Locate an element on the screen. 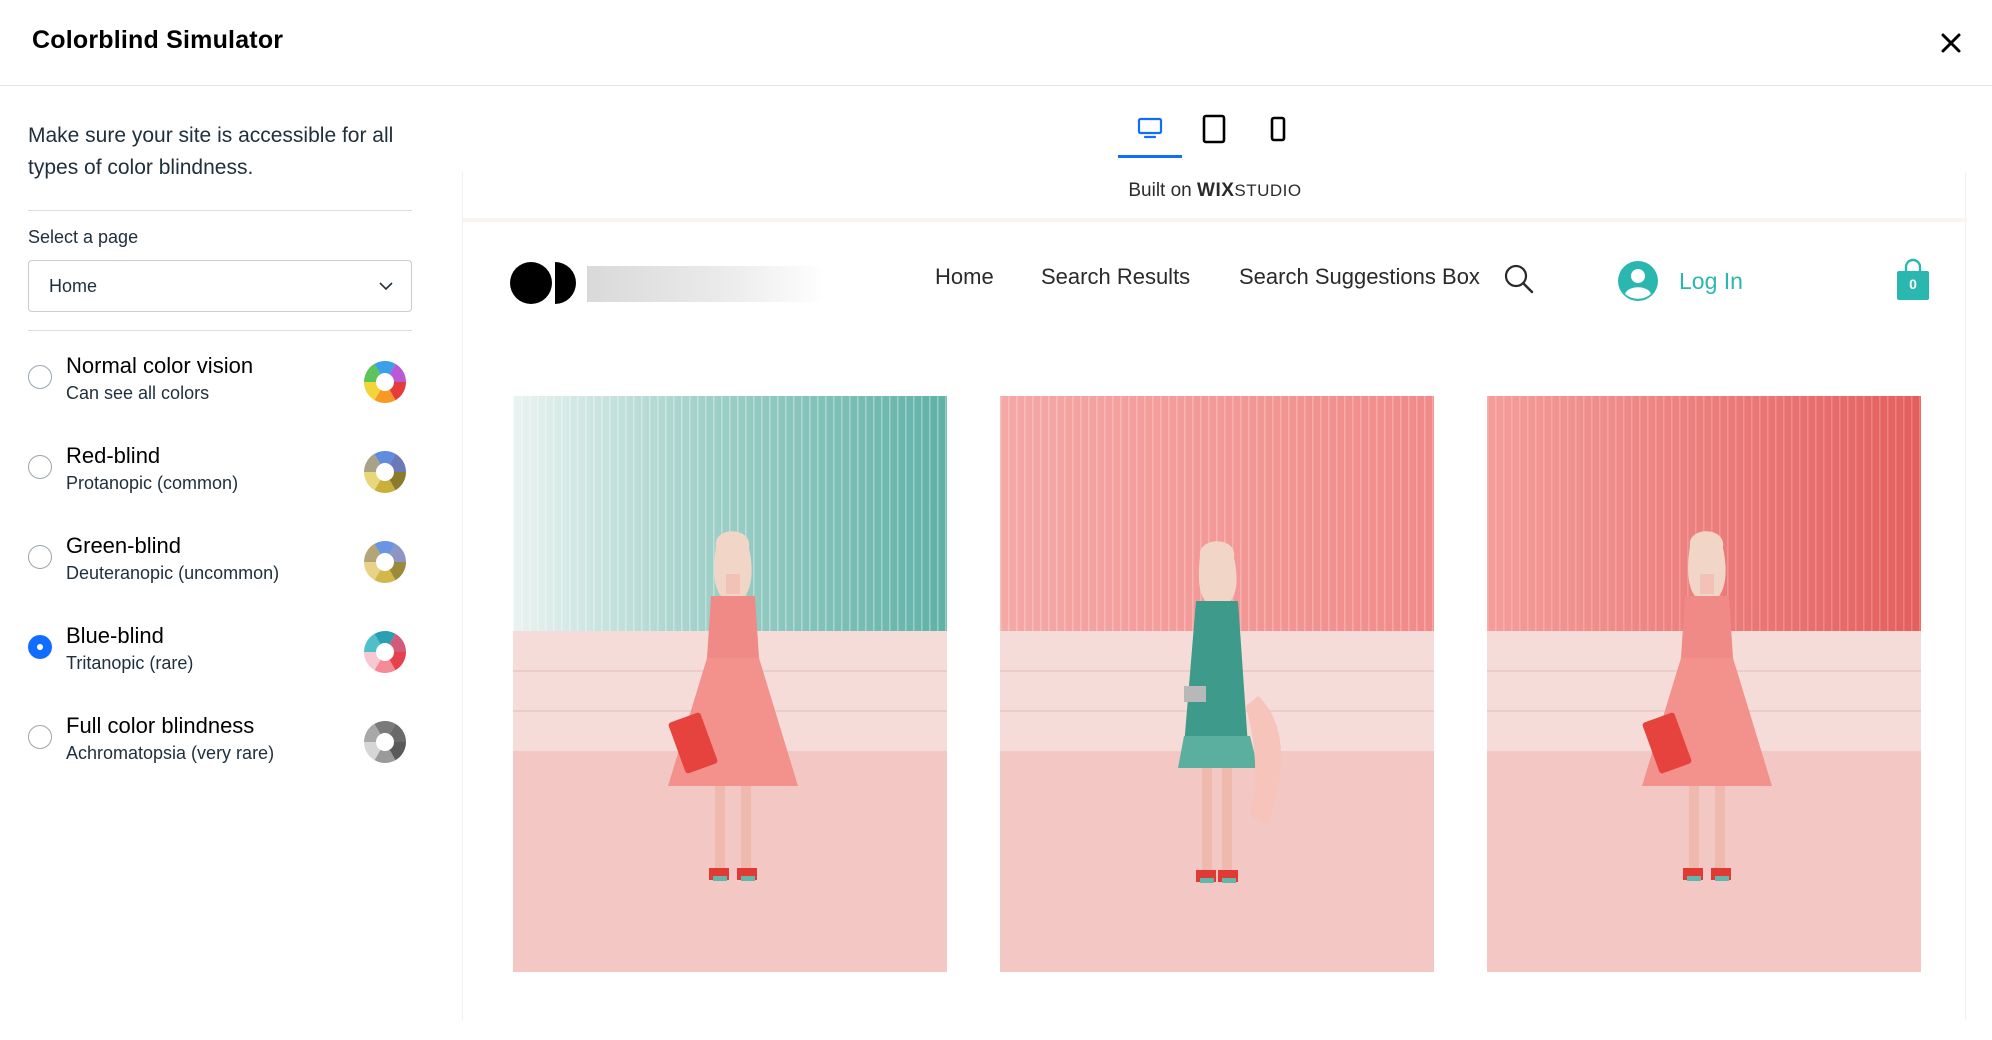  cart-count: 0 is located at coordinates (1913, 284).